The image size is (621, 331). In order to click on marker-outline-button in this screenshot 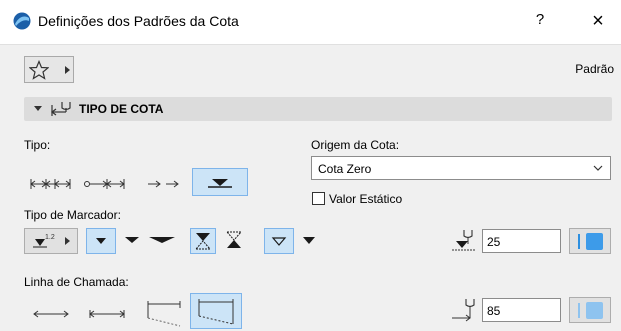, I will do `click(279, 241)`.